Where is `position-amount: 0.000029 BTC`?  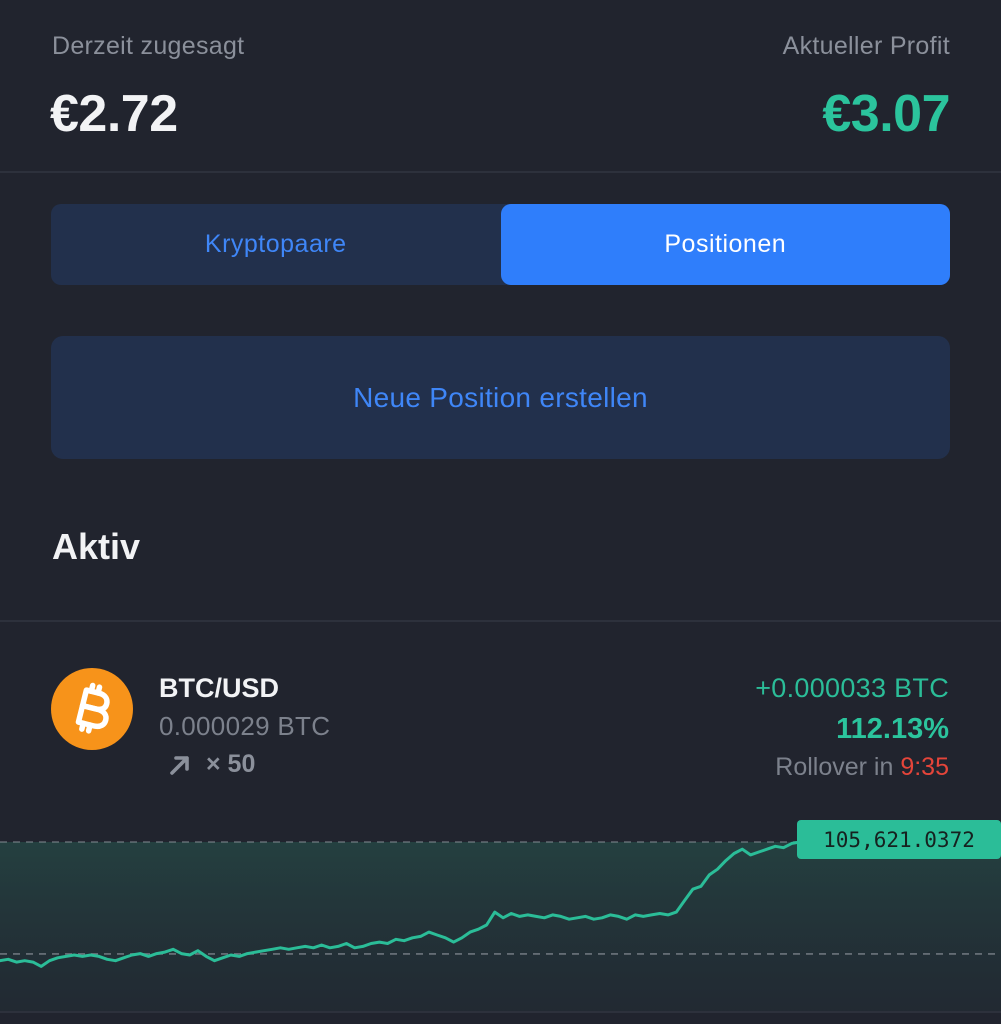
position-amount: 0.000029 BTC is located at coordinates (245, 726).